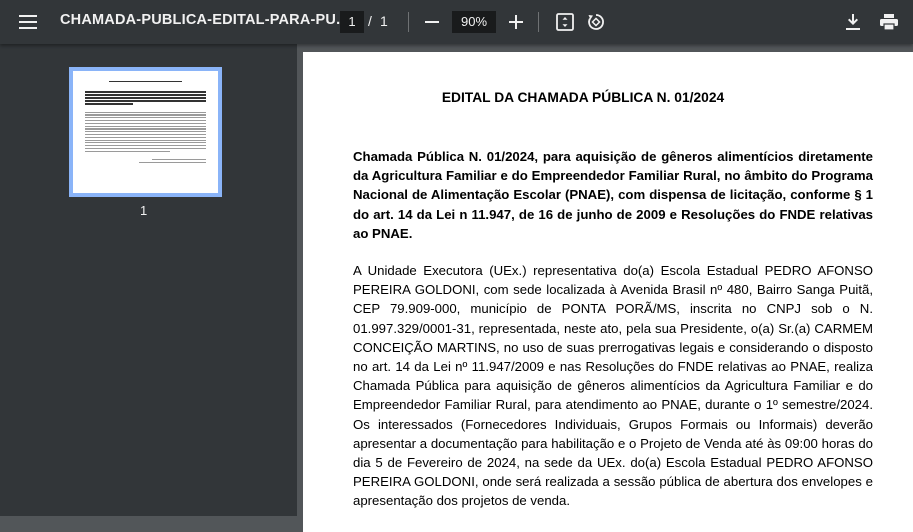  Describe the element at coordinates (145, 122) in the screenshot. I see `thumbnail-preview` at that location.